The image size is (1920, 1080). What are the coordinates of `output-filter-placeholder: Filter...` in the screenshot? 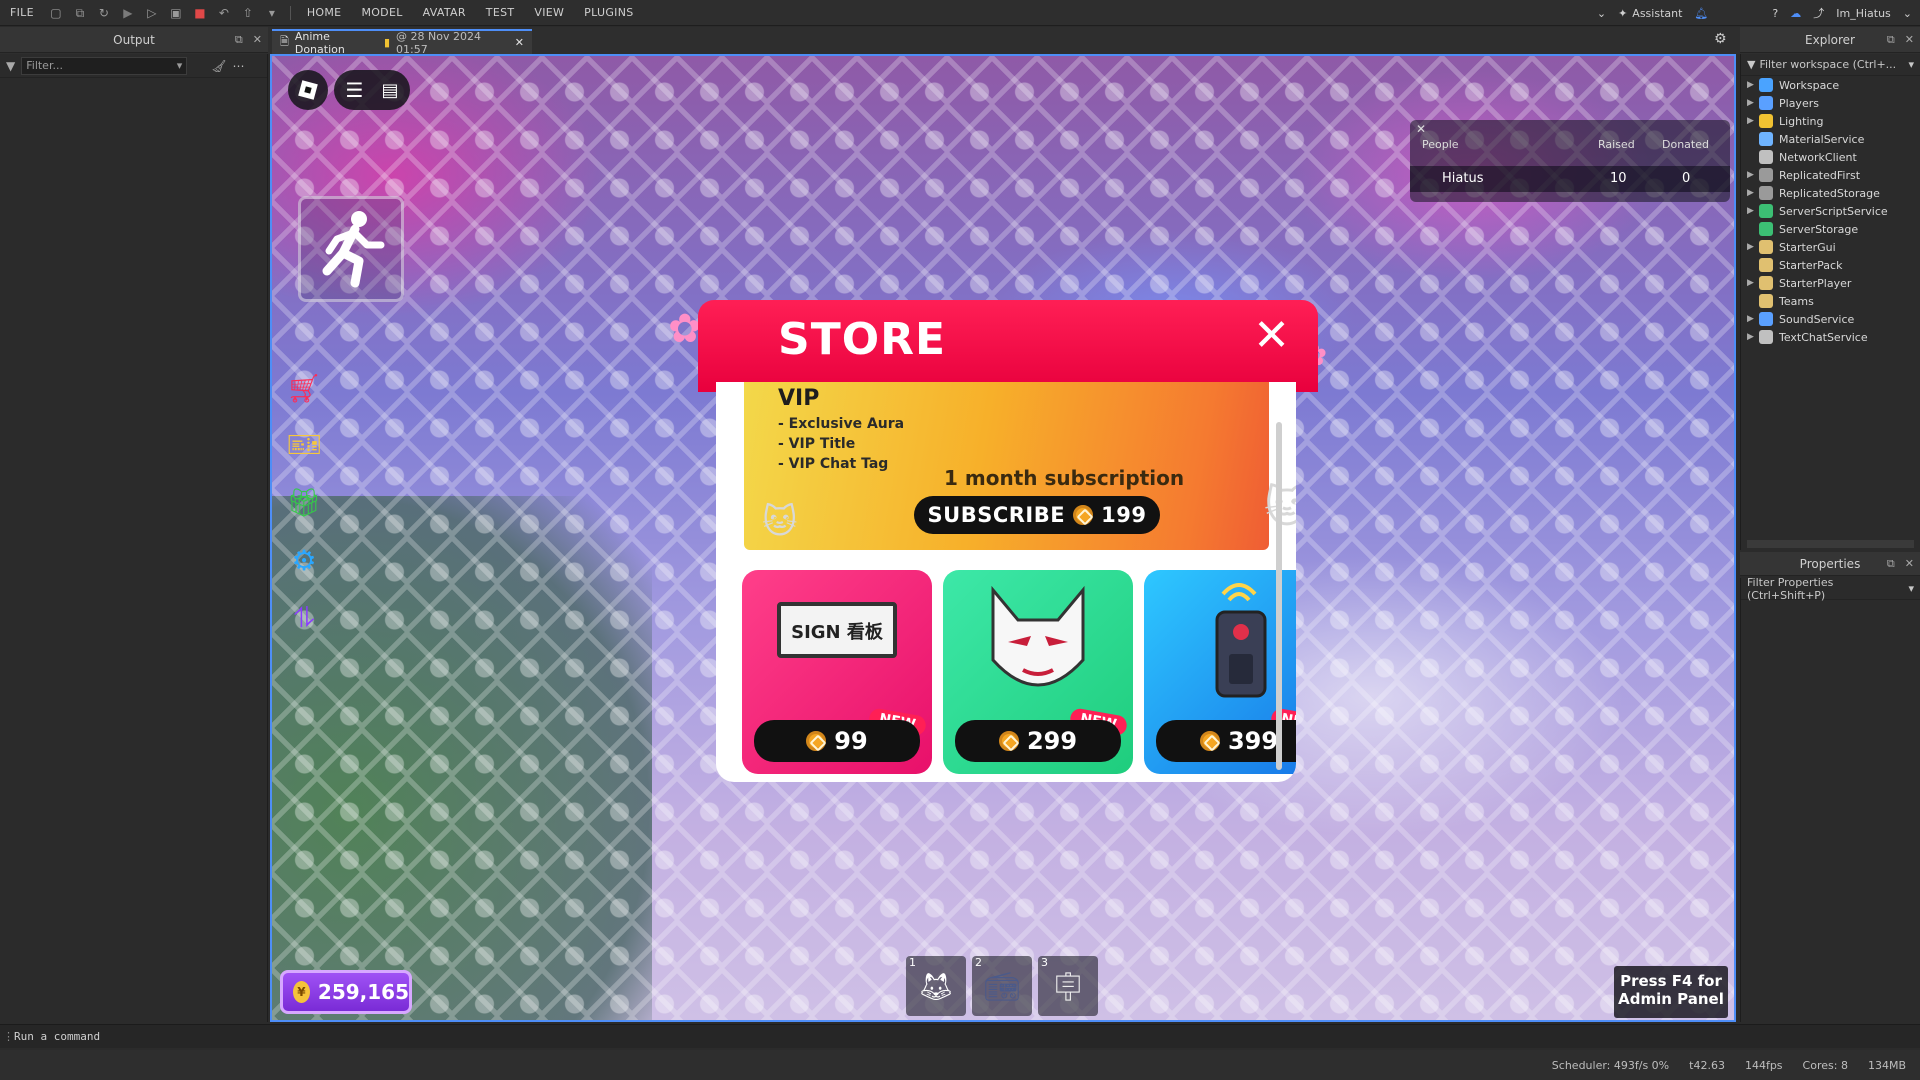 It's located at (44, 65).